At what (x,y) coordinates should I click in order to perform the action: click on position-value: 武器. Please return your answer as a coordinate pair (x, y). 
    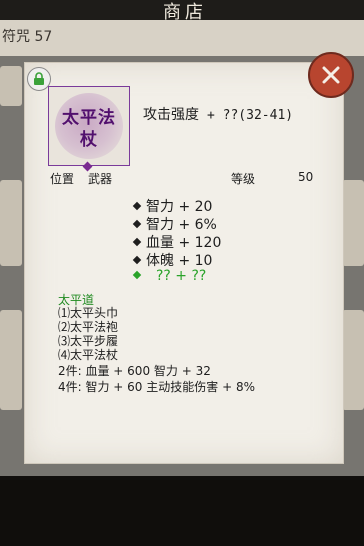
    Looking at the image, I should click on (100, 179).